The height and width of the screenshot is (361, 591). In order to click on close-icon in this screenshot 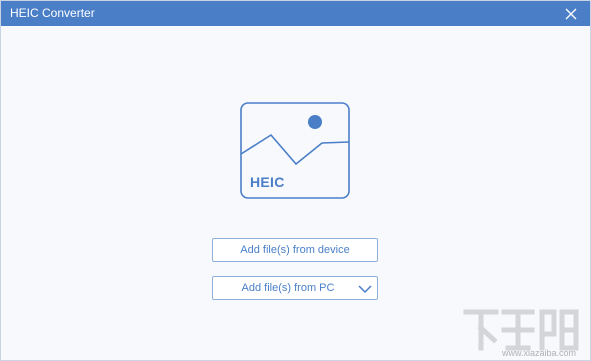, I will do `click(571, 14)`.